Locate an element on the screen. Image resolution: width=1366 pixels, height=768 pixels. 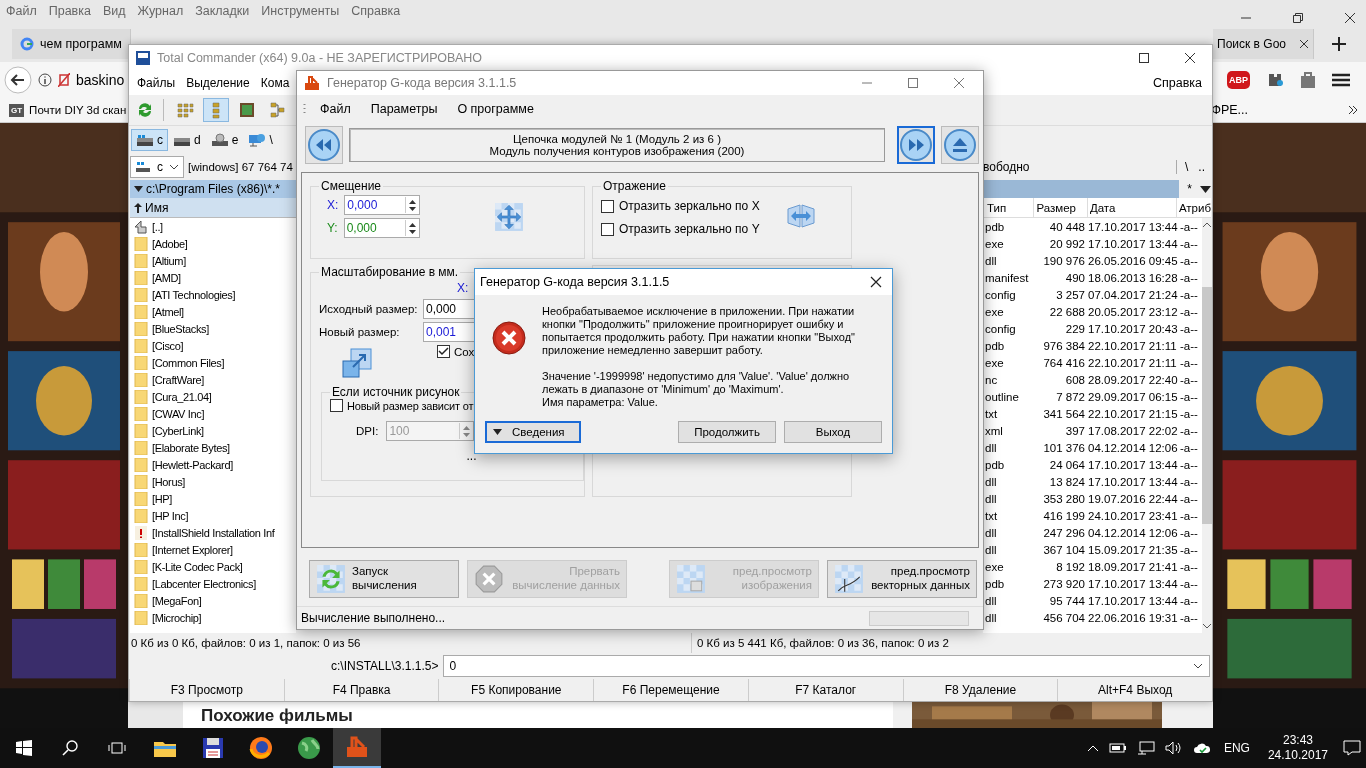
battery-icon is located at coordinates (1117, 748).